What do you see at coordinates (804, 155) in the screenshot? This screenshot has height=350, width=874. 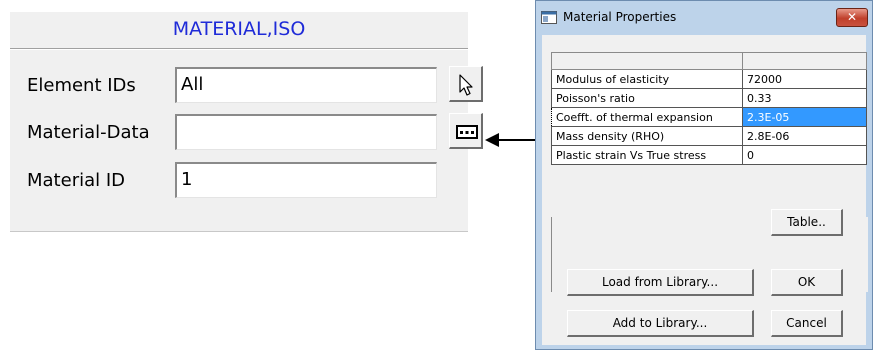 I see `property-value: 0` at bounding box center [804, 155].